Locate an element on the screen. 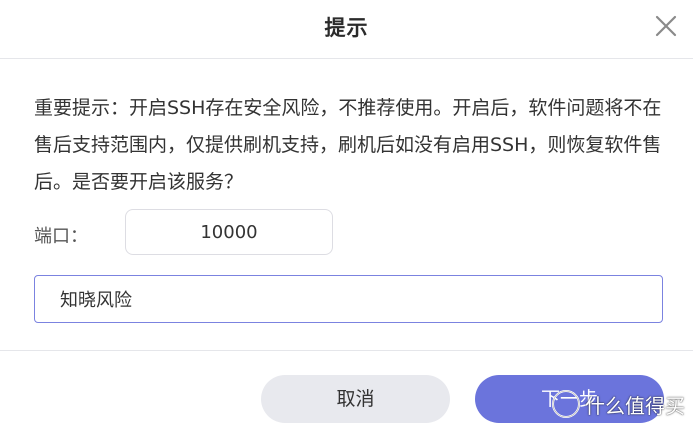 The image size is (693, 430). dialog-title: 提示 is located at coordinates (346, 28).